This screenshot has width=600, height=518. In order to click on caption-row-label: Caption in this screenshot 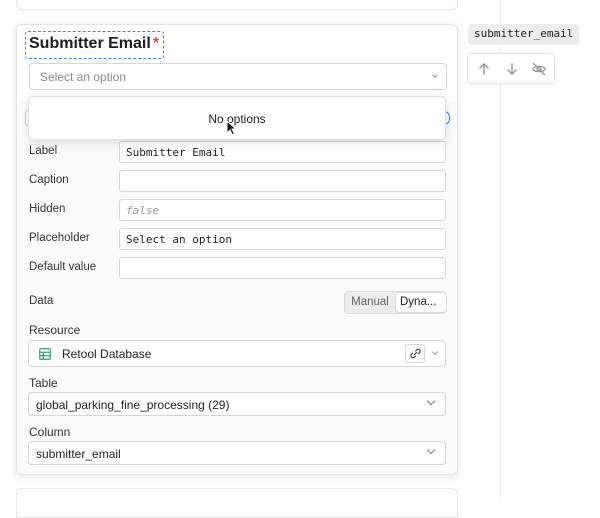, I will do `click(49, 180)`.